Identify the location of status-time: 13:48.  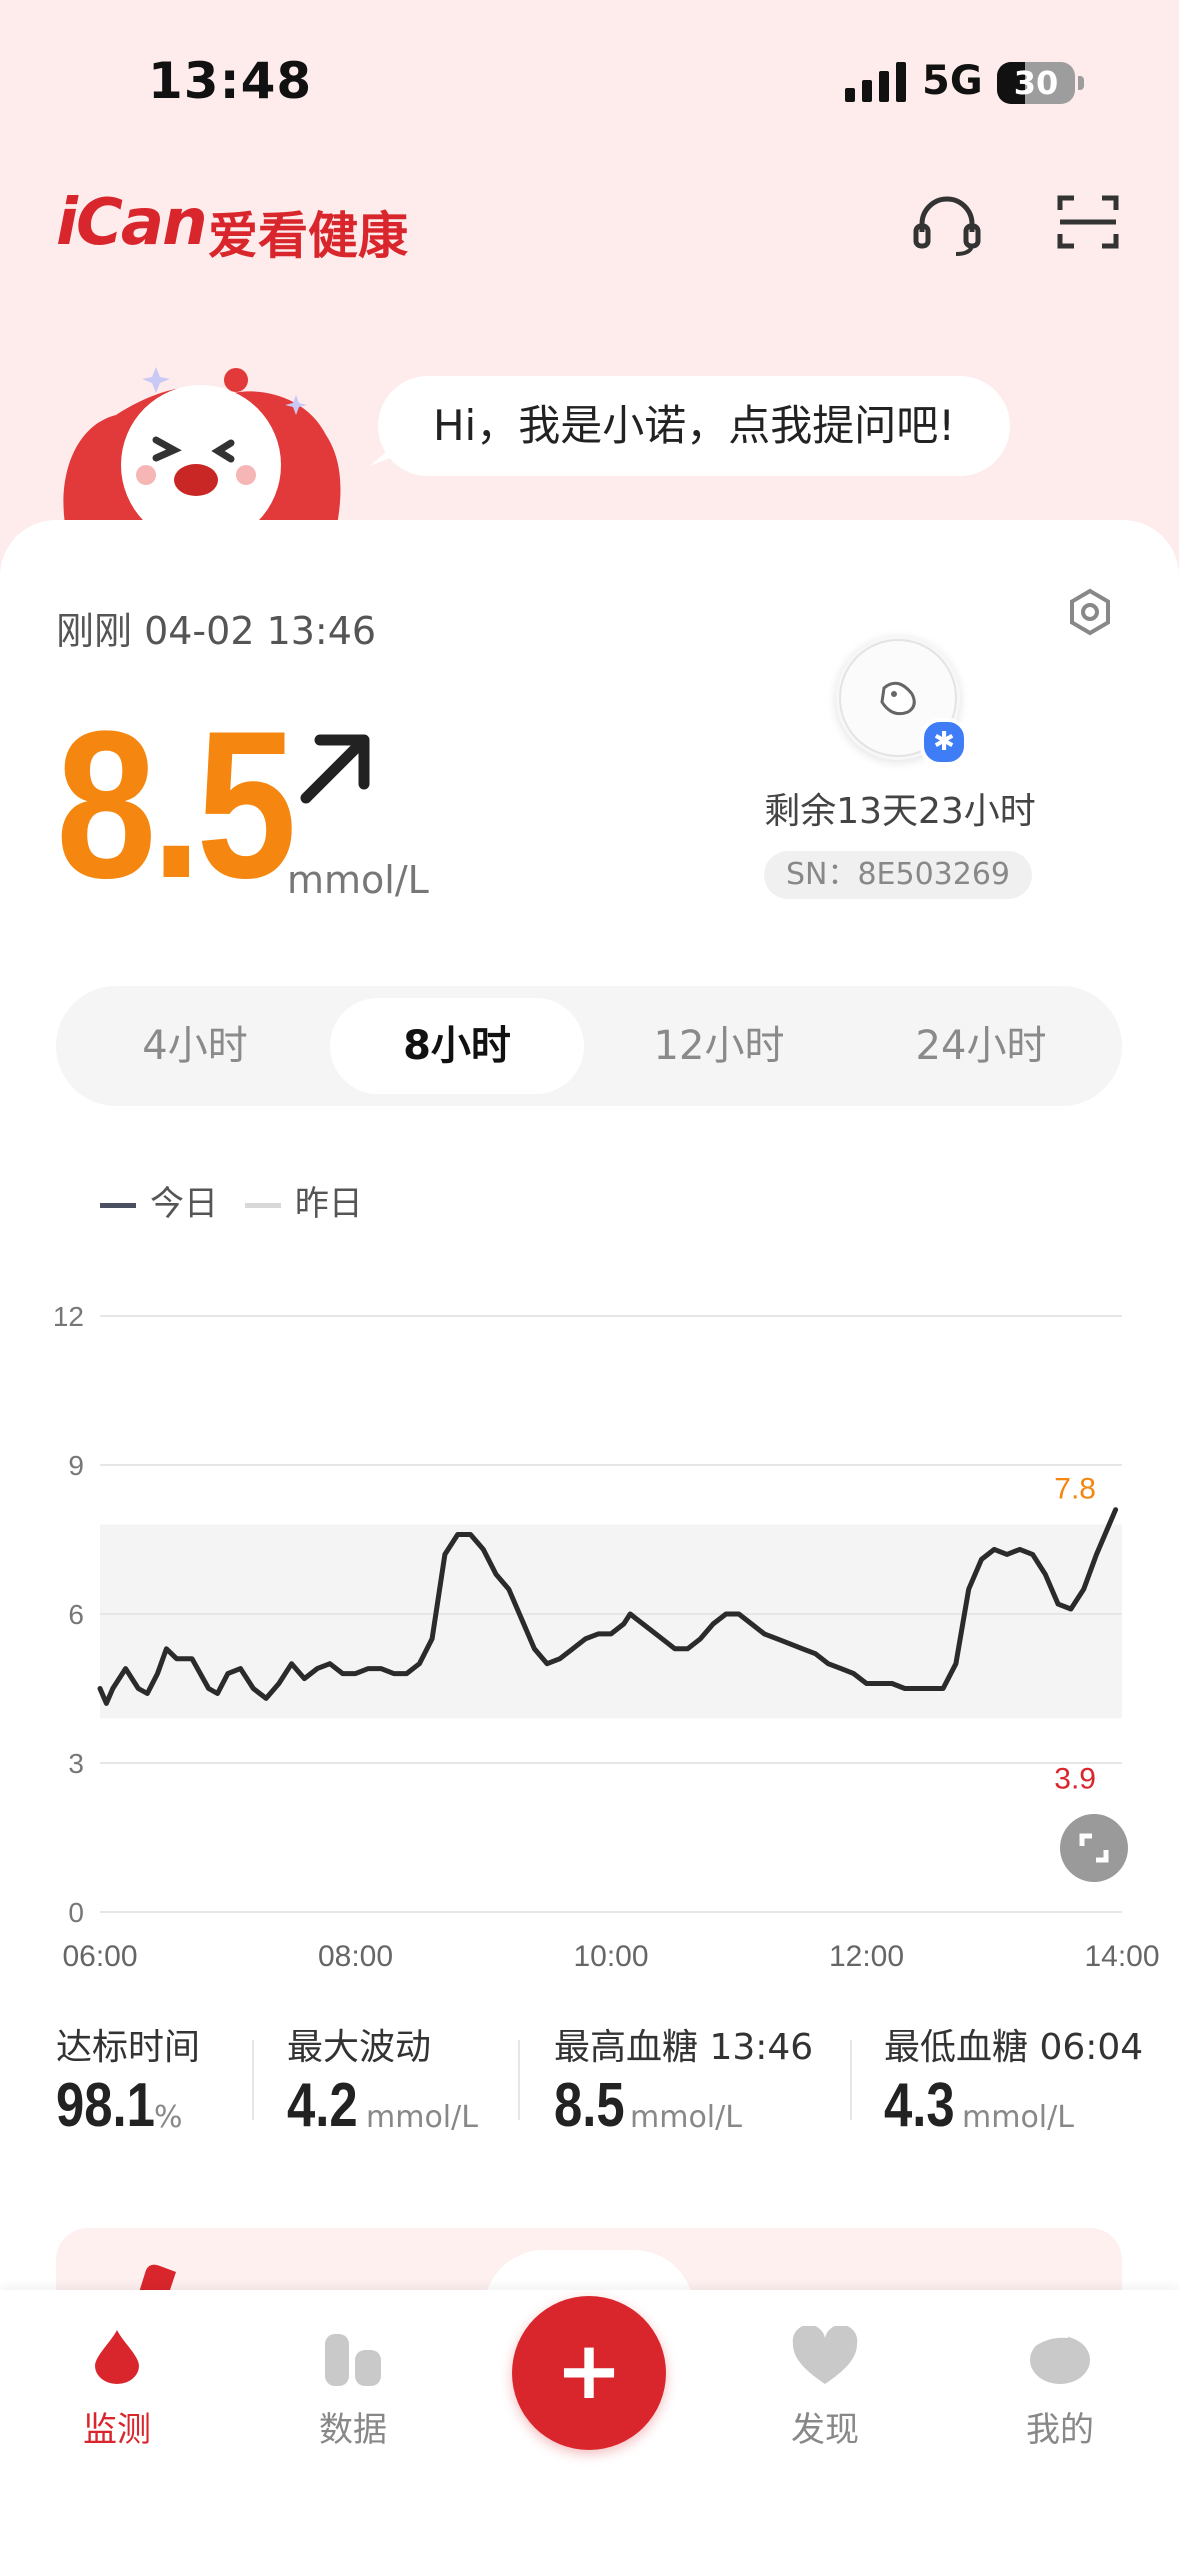
(230, 81).